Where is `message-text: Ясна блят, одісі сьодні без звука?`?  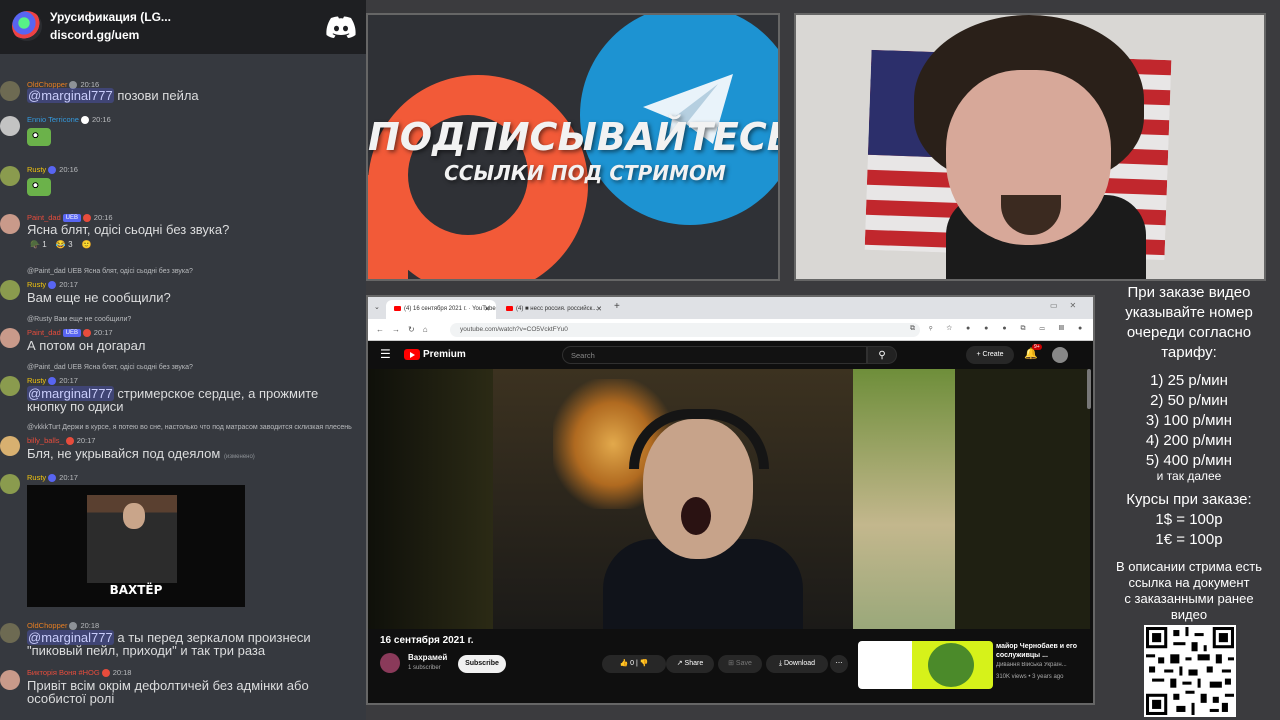
message-text: Ясна блят, одісі сьодні без звука? is located at coordinates (128, 229).